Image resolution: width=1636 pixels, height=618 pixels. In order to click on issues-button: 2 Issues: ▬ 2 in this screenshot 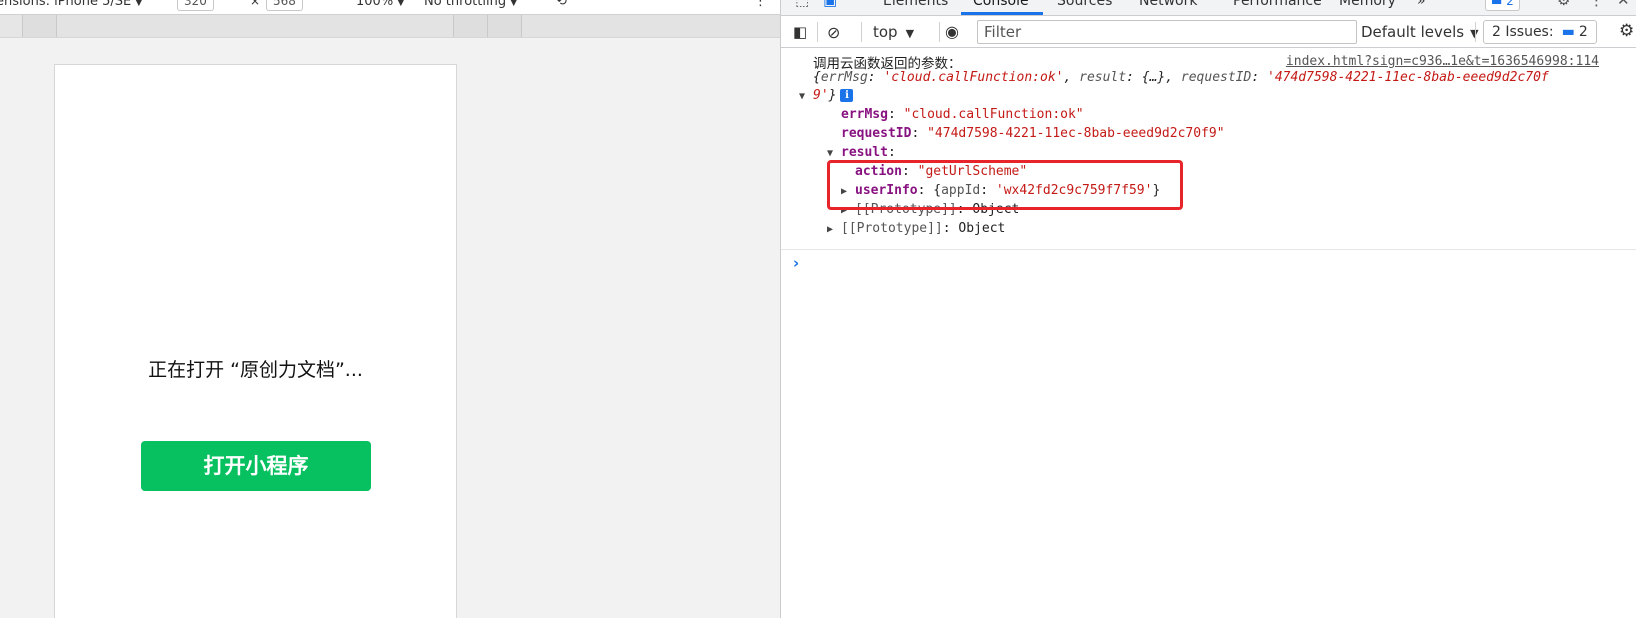, I will do `click(1540, 32)`.